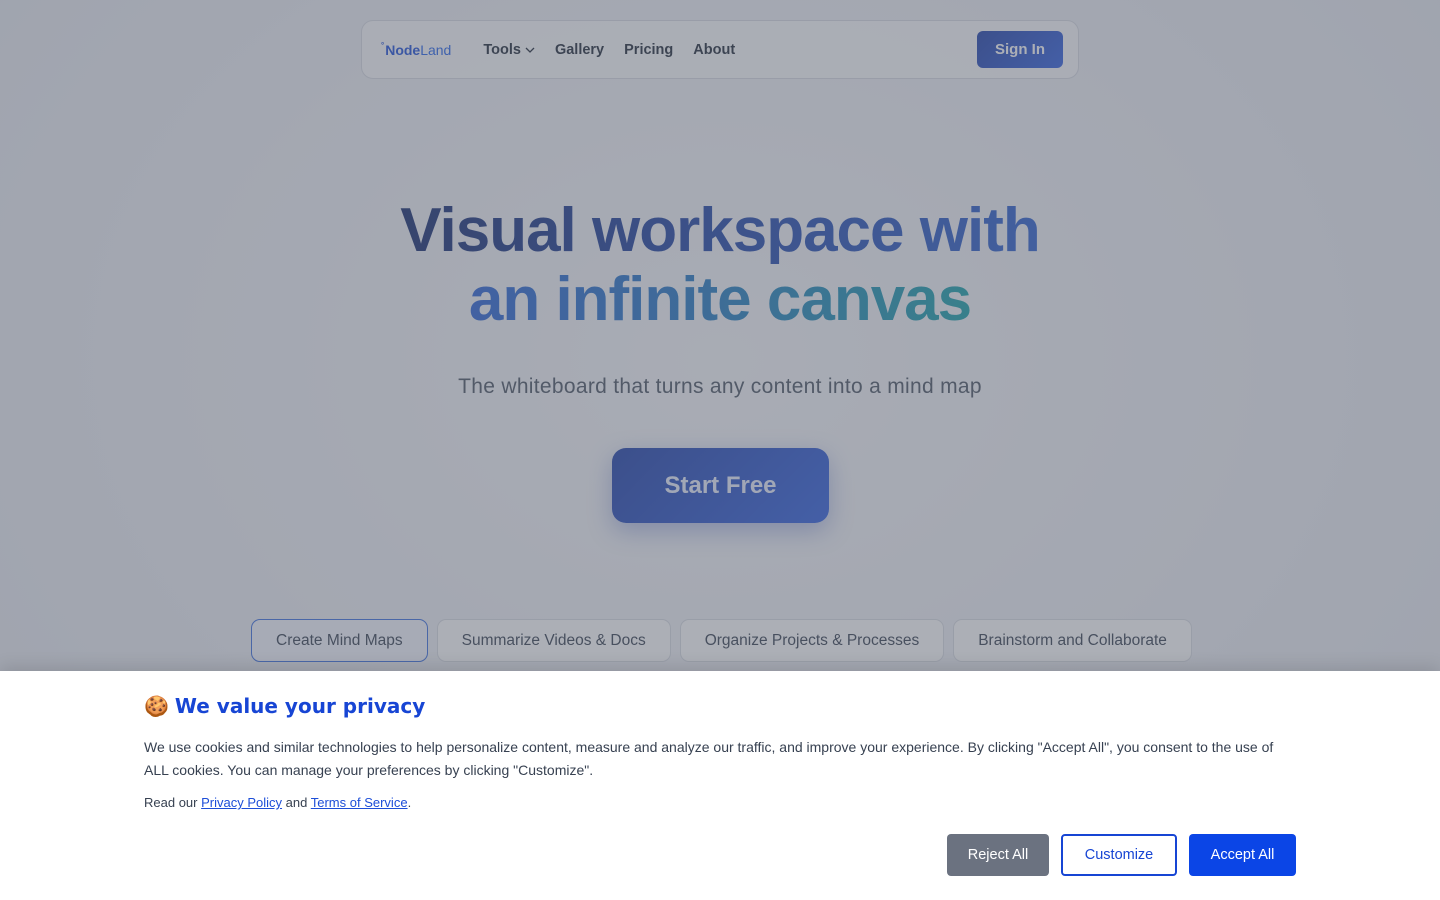 The height and width of the screenshot is (900, 1440). Describe the element at coordinates (1242, 855) in the screenshot. I see `accept-all-button: Accept All` at that location.